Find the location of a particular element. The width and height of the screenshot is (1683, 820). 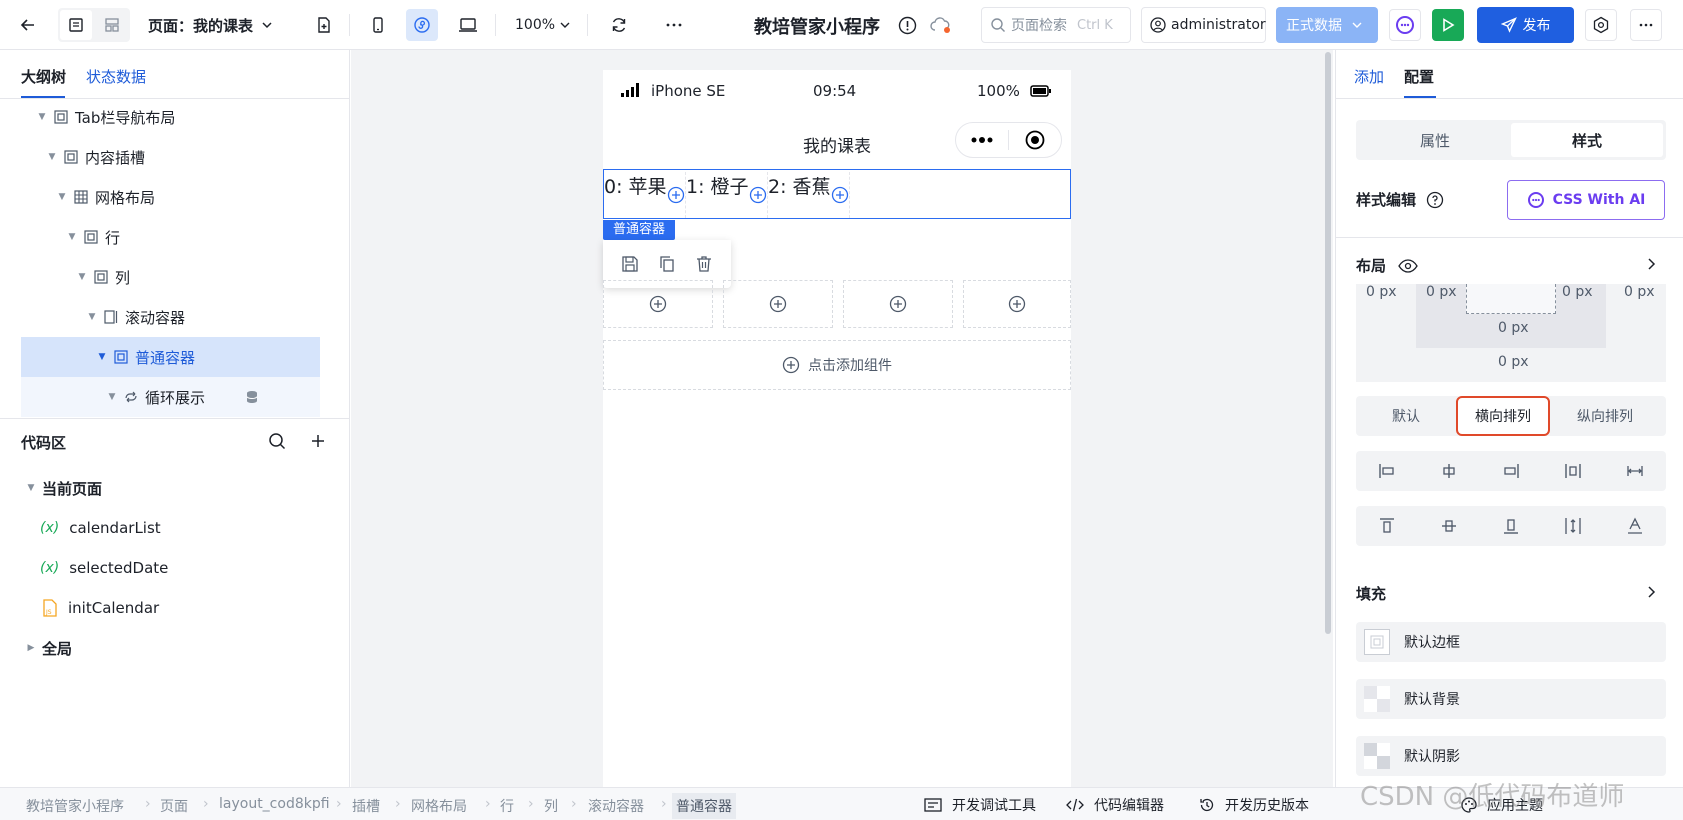

var-item: (x) calendarList is located at coordinates (174, 528).